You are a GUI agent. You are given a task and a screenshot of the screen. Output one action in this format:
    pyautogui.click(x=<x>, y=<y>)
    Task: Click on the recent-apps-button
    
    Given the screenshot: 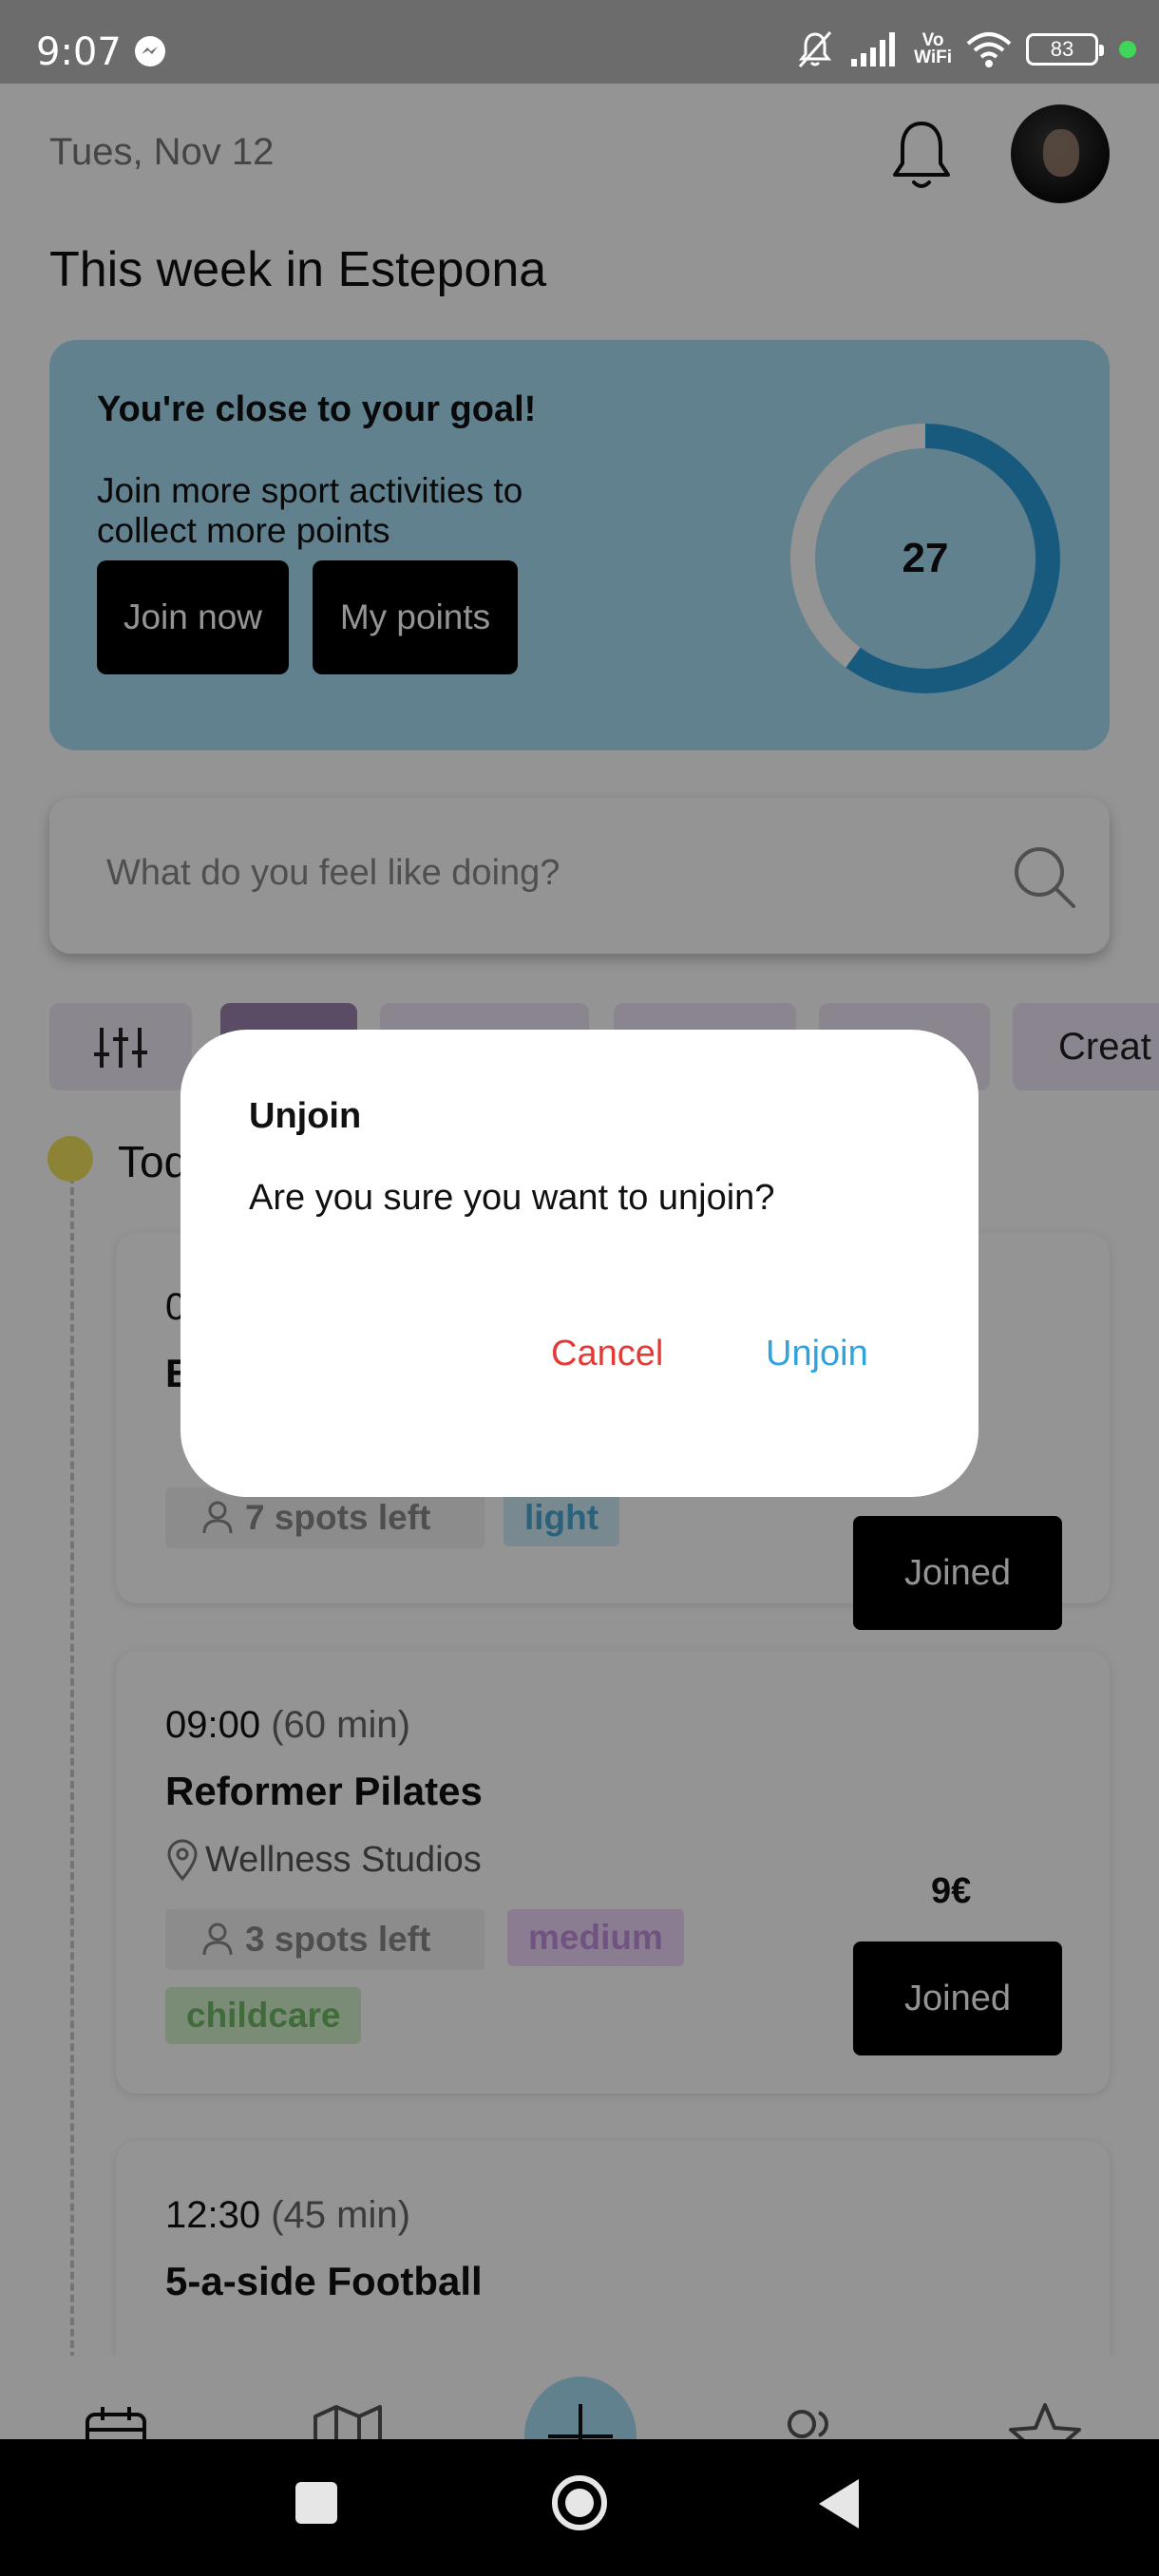 What is the action you would take?
    pyautogui.click(x=316, y=2503)
    